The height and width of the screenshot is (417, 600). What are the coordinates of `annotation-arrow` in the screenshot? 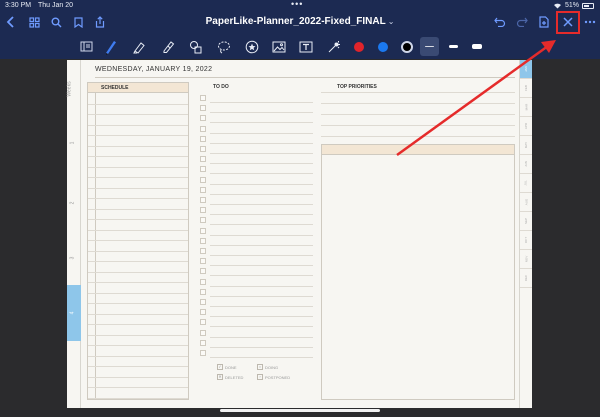 It's located at (476, 98).